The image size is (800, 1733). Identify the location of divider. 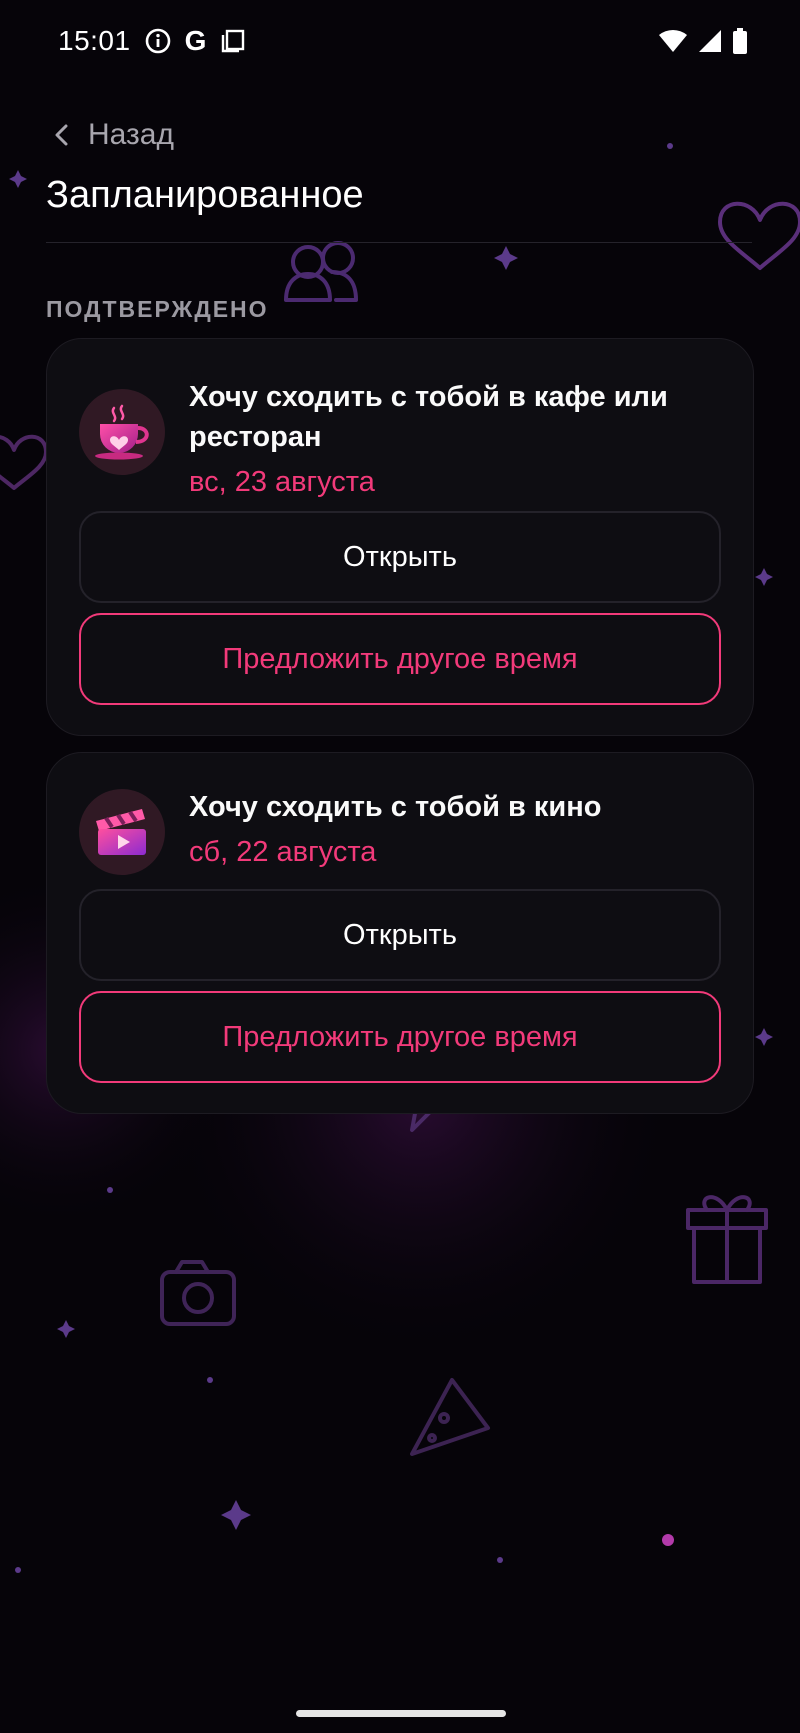
(399, 242).